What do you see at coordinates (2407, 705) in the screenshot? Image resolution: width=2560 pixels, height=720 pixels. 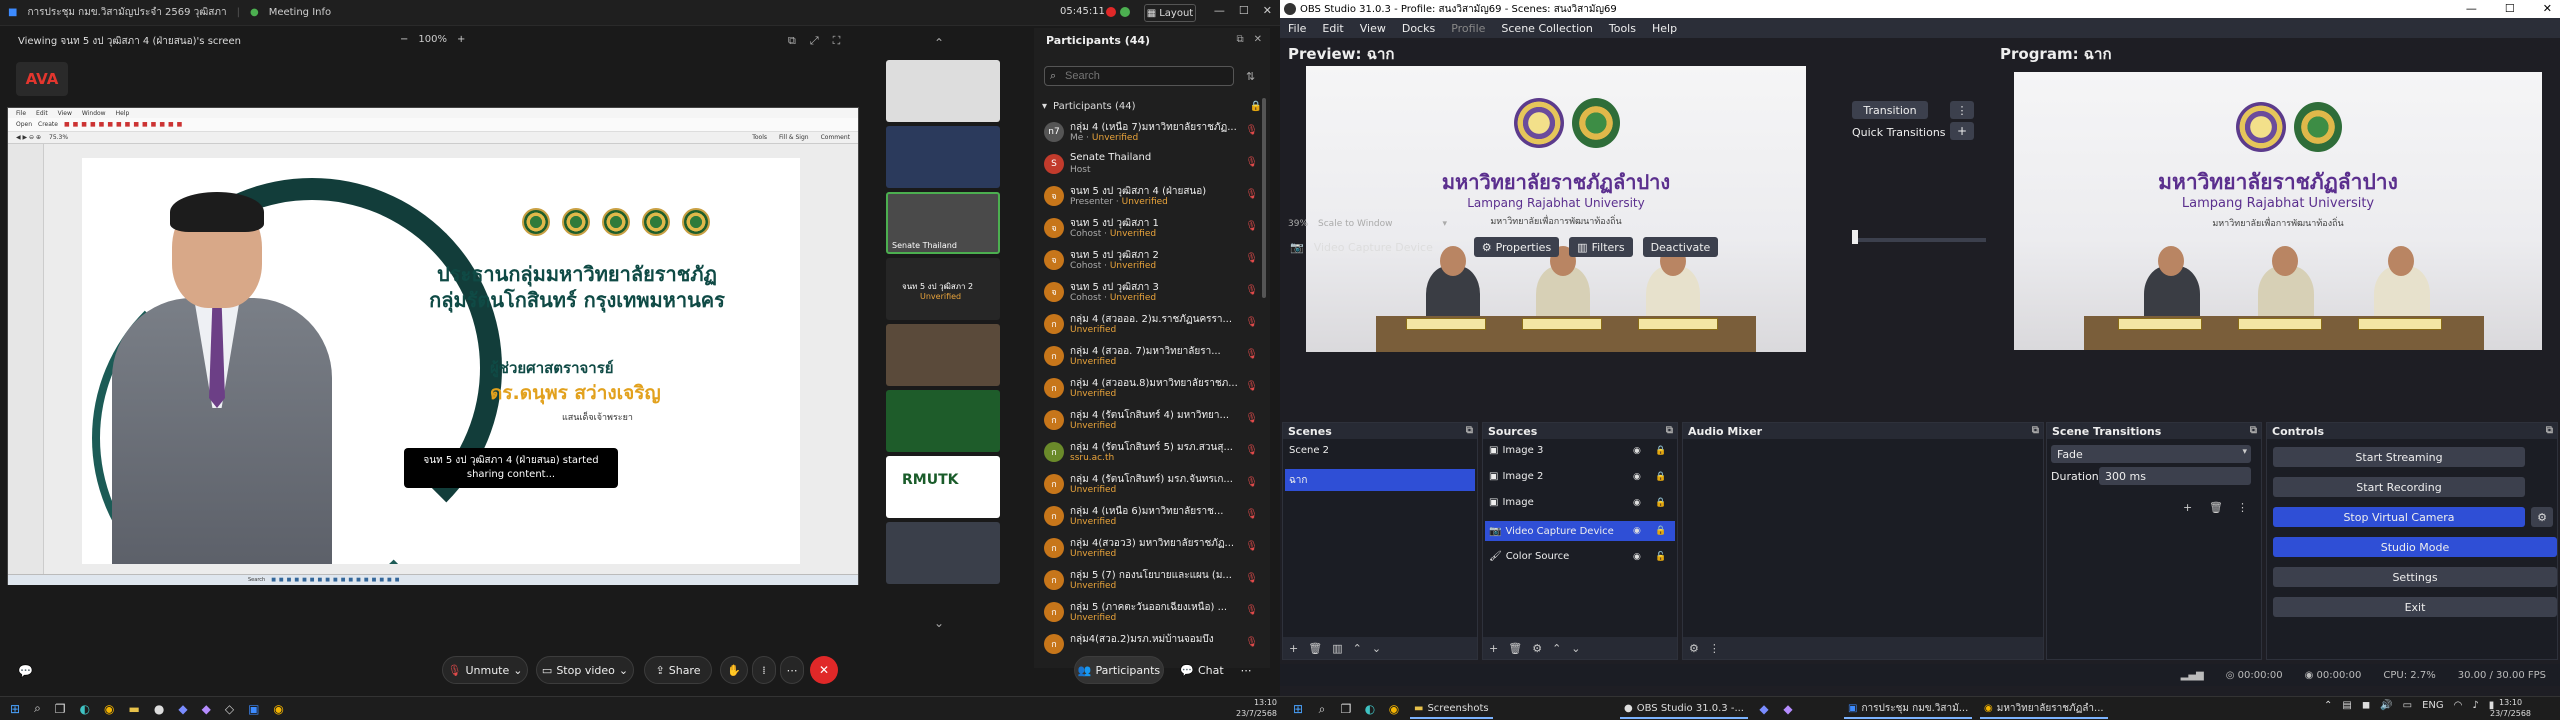 I see `battery-icon: ▭` at bounding box center [2407, 705].